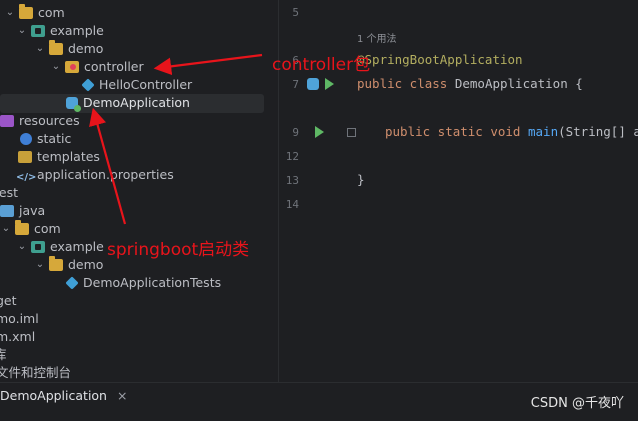 The height and width of the screenshot is (421, 638). I want to click on run-tab: DemoApplication ×, so click(63, 395).